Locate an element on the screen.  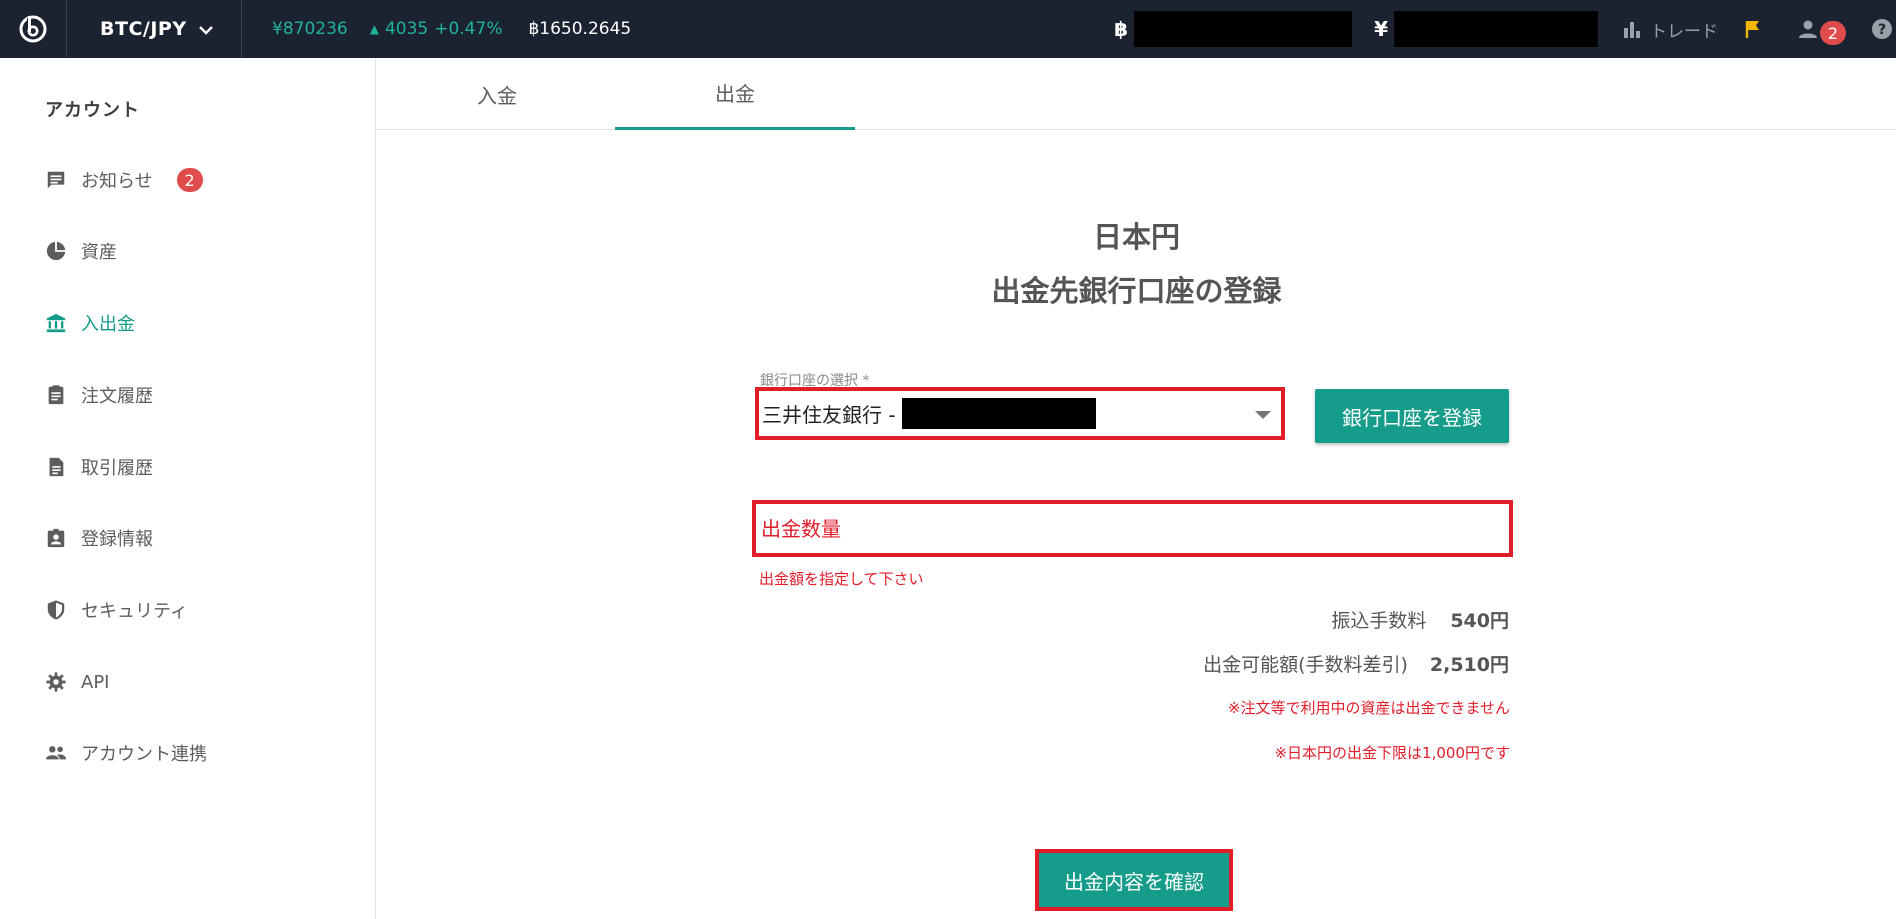
sidebar-item-label: 注文履歴 is located at coordinates (117, 396).